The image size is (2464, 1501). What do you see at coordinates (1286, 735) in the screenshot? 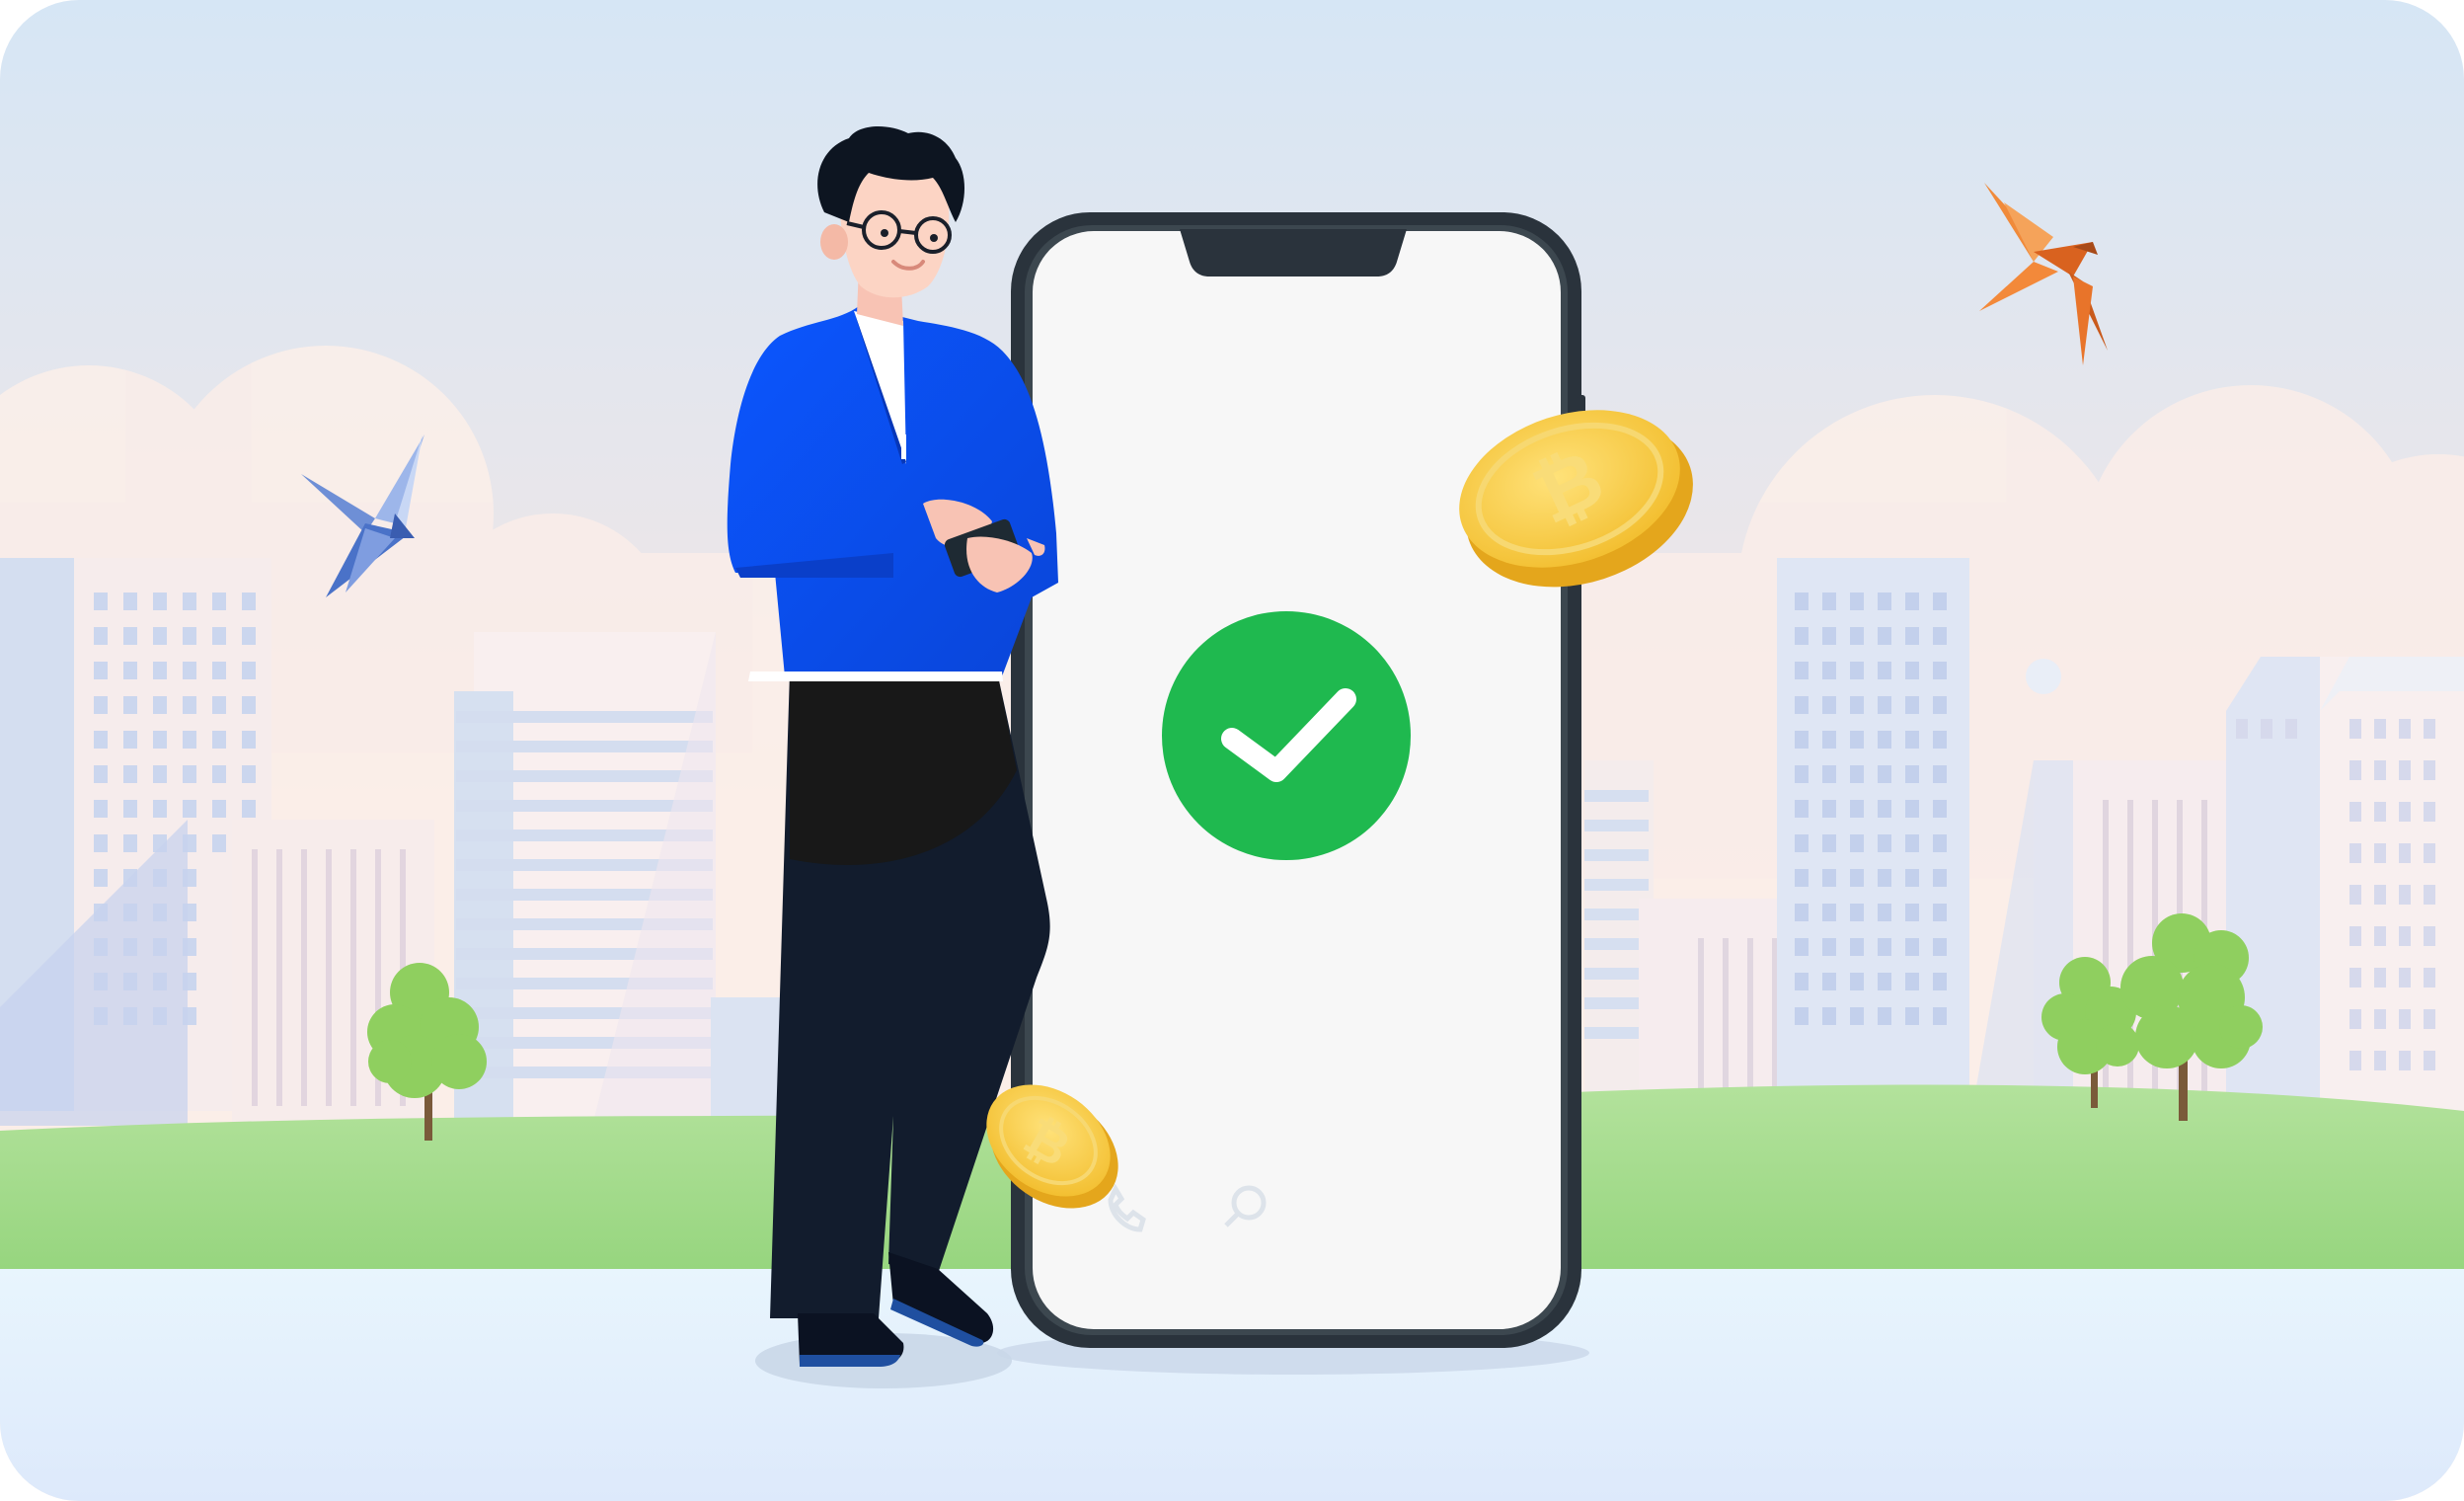
I see `success-badge` at bounding box center [1286, 735].